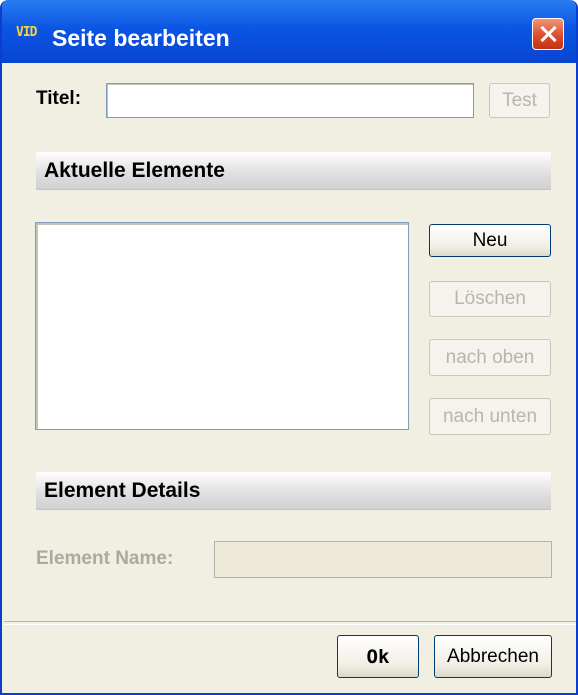 The height and width of the screenshot is (695, 578). I want to click on delete-button: Löschen, so click(490, 299).